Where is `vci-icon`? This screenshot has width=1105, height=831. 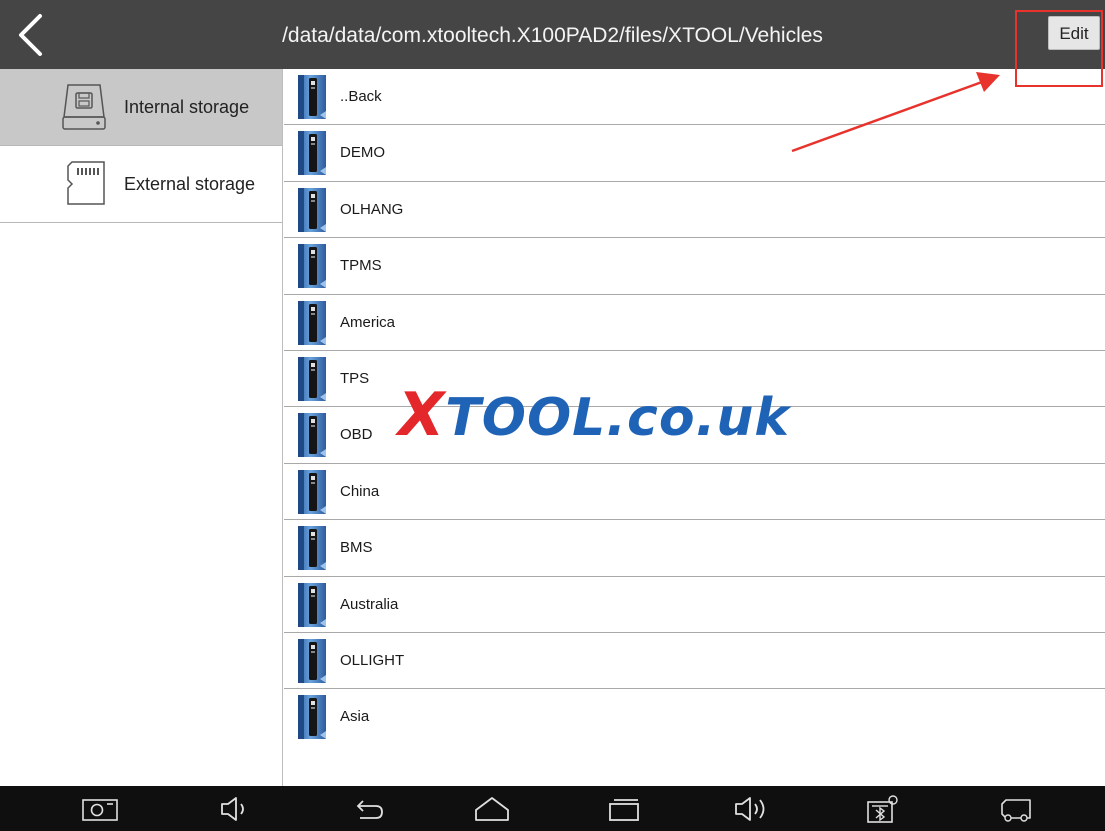 vci-icon is located at coordinates (1016, 810).